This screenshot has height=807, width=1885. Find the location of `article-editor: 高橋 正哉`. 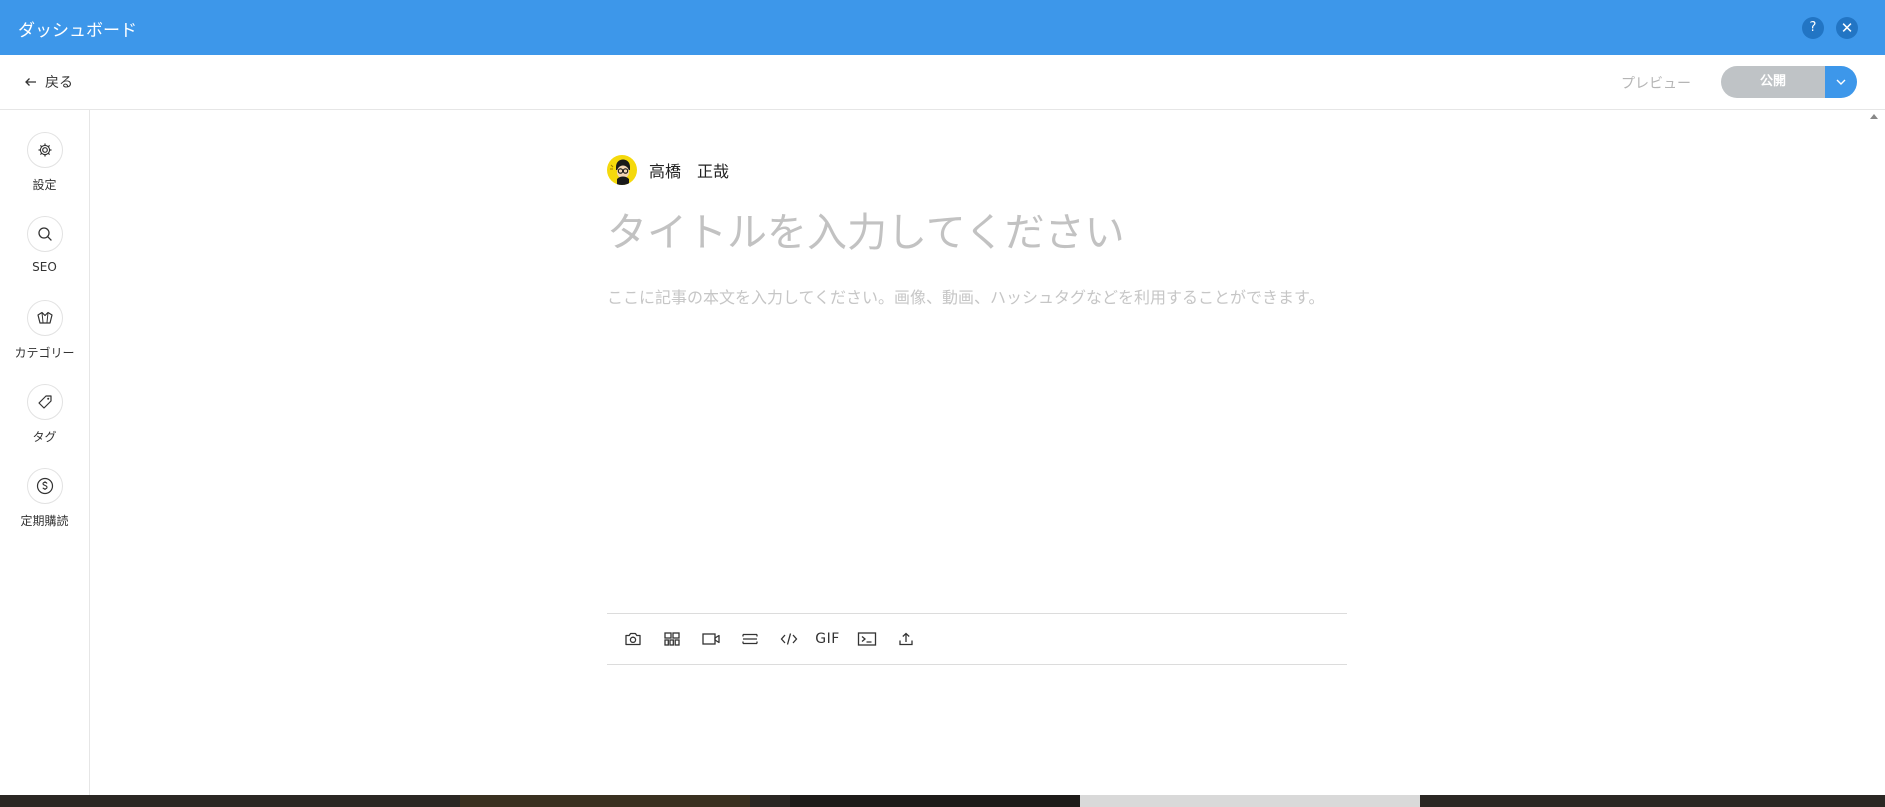

article-editor: 高橋 正哉 is located at coordinates (977, 251).